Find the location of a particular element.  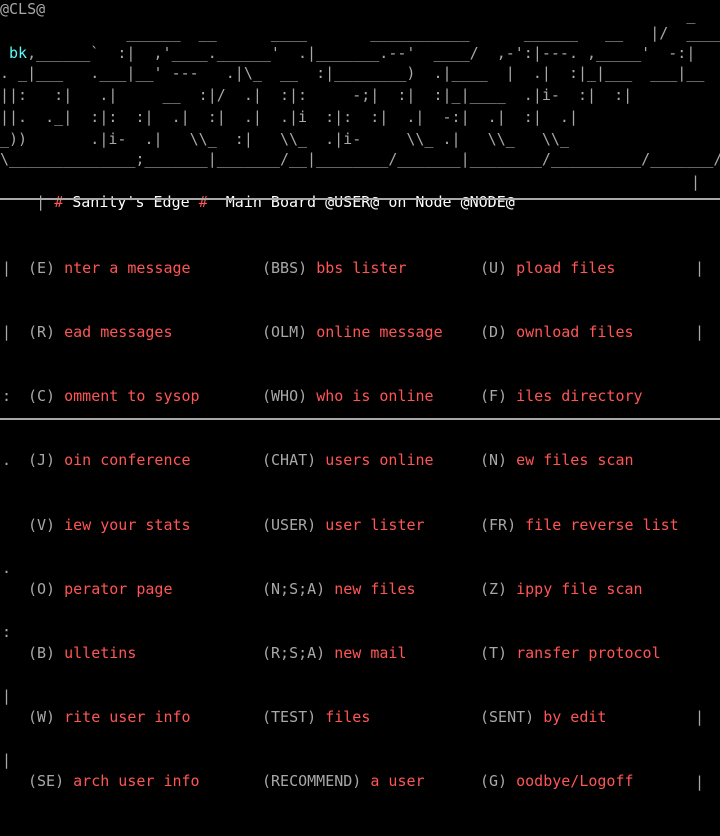

menu-item-new-files: (N;S;A) new files is located at coordinates (352, 589).